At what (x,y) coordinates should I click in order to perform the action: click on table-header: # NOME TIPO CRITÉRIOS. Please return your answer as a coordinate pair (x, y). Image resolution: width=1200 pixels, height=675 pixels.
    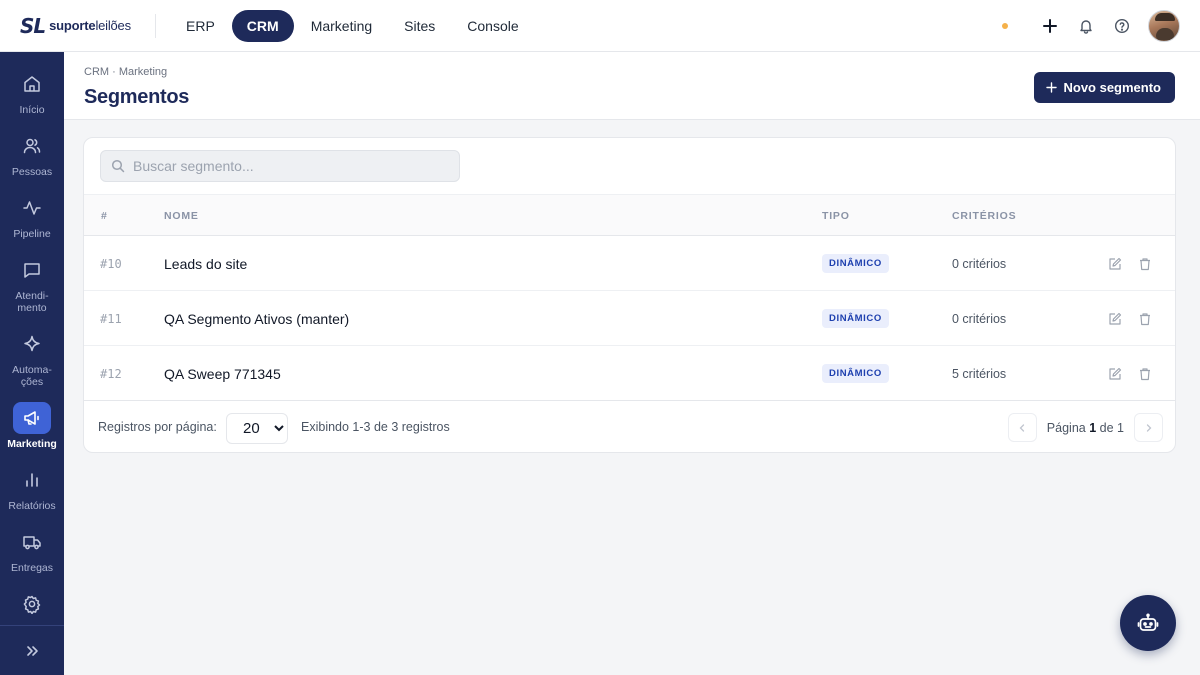
    Looking at the image, I should click on (629, 215).